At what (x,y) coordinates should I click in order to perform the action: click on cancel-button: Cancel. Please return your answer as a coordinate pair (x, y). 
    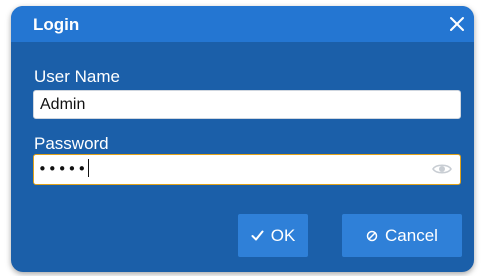
    Looking at the image, I should click on (402, 235).